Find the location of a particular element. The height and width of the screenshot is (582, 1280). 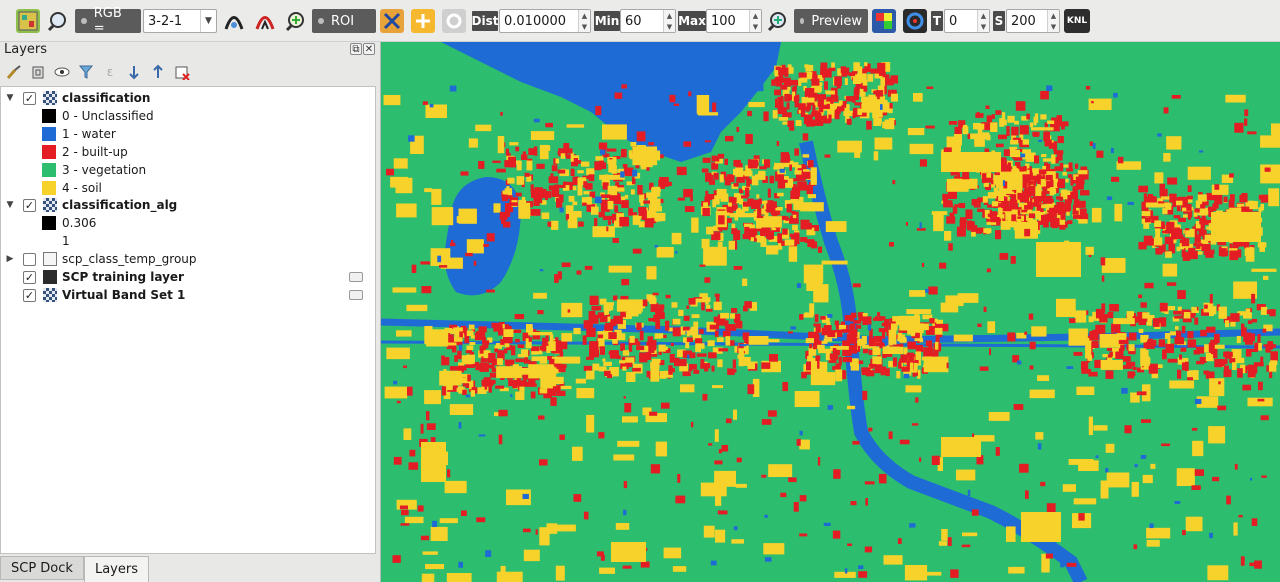

local-std-dev-stretch-icon is located at coordinates (265, 21).